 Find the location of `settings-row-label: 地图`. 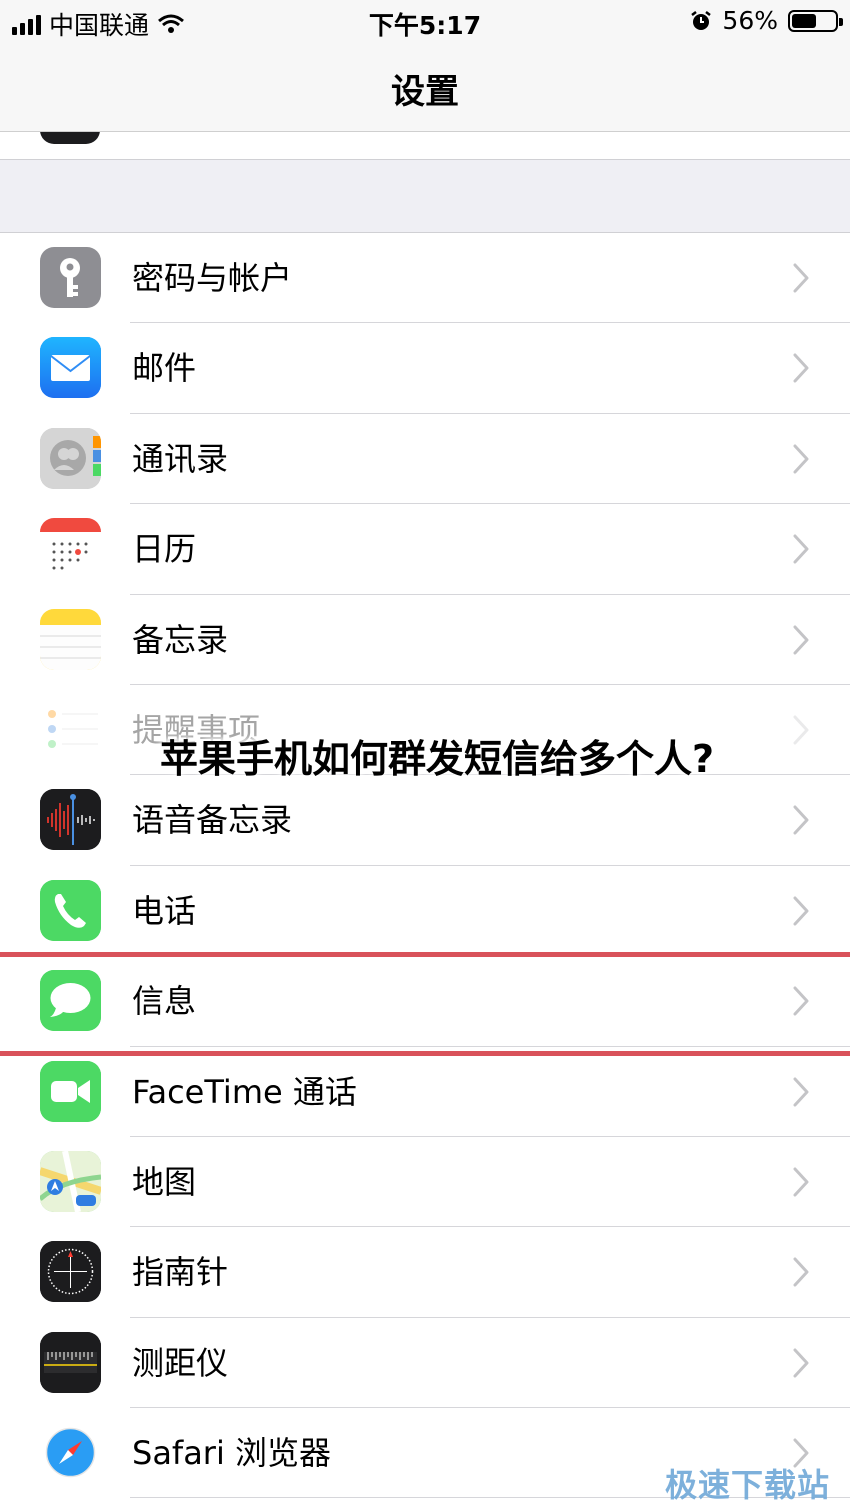

settings-row-label: 地图 is located at coordinates (164, 1181).